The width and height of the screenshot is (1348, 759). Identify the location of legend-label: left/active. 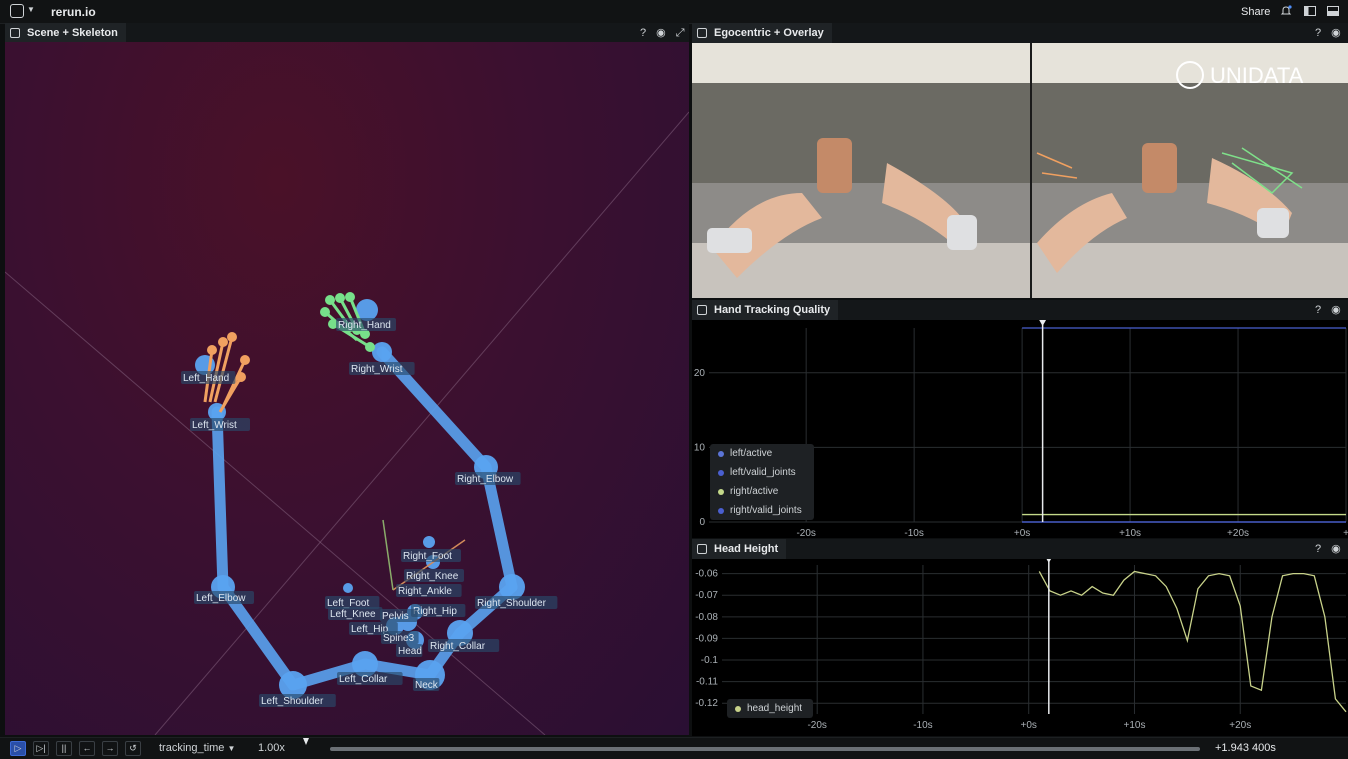
(751, 453).